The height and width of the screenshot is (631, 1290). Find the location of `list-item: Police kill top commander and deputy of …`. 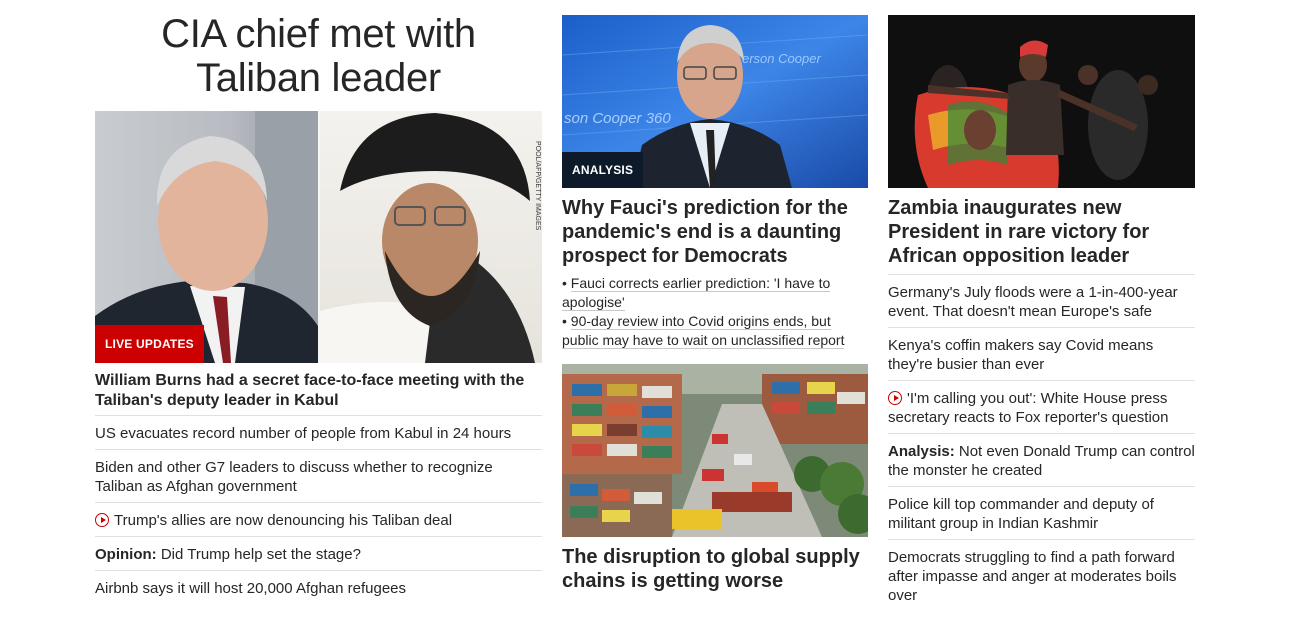

list-item: Police kill top commander and deputy of … is located at coordinates (1041, 512).